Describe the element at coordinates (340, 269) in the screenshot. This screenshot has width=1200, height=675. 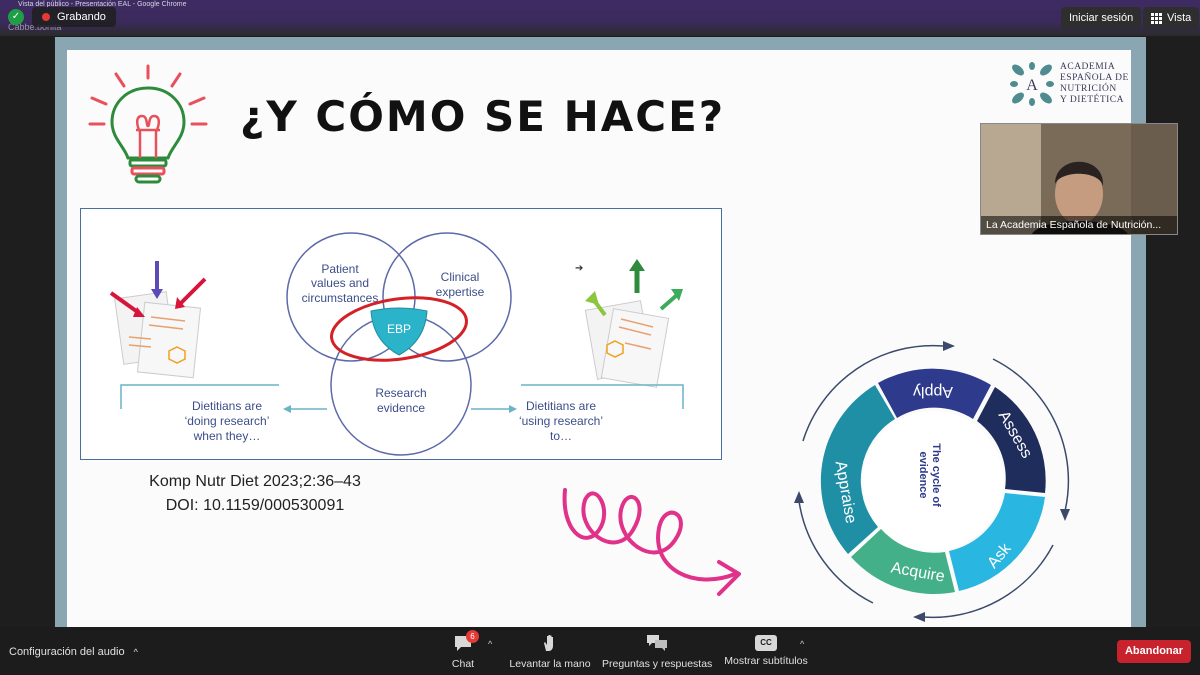
I see `patient-line-1: Patient` at that location.